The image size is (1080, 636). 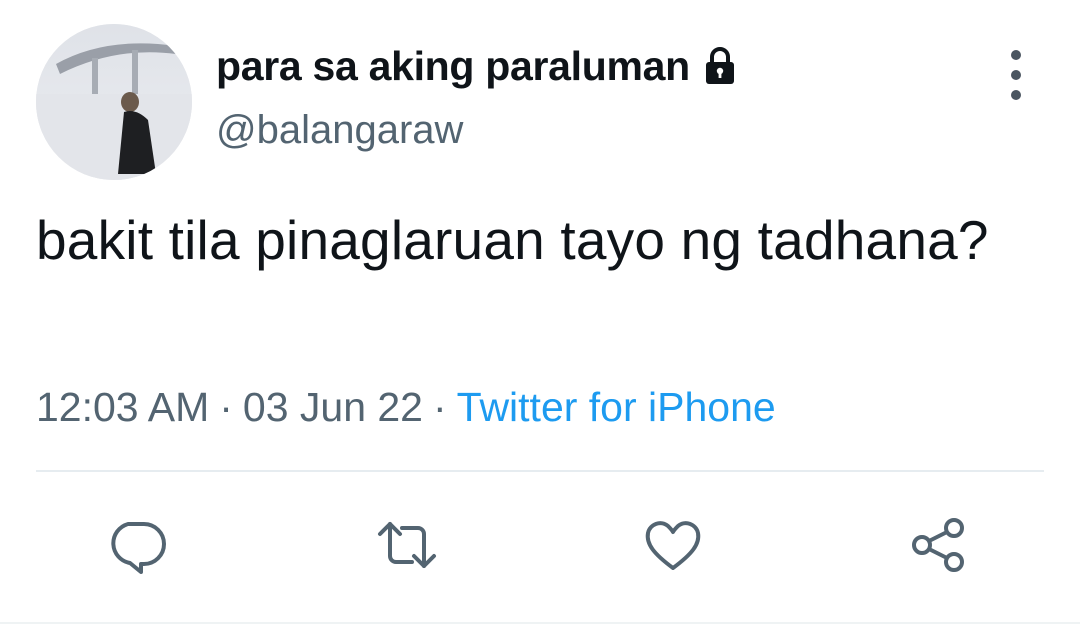 I want to click on divider, so click(x=540, y=471).